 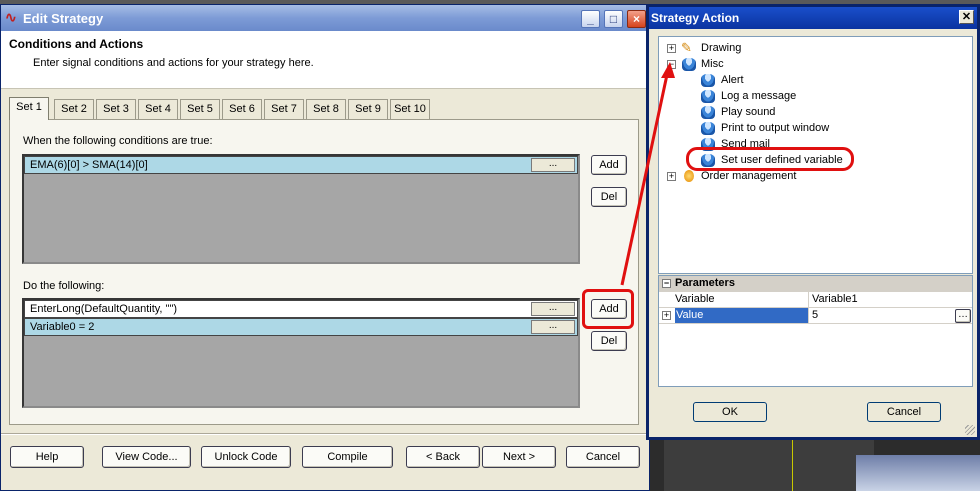 I want to click on annotation-arrow, so click(x=647, y=174).